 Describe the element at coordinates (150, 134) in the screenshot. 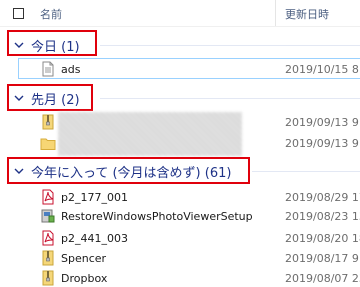

I see `redacted-file-names` at that location.